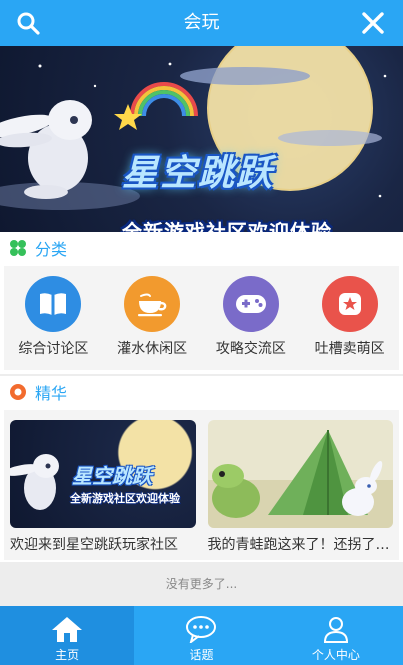 The width and height of the screenshot is (403, 665). I want to click on home-icon, so click(67, 629).